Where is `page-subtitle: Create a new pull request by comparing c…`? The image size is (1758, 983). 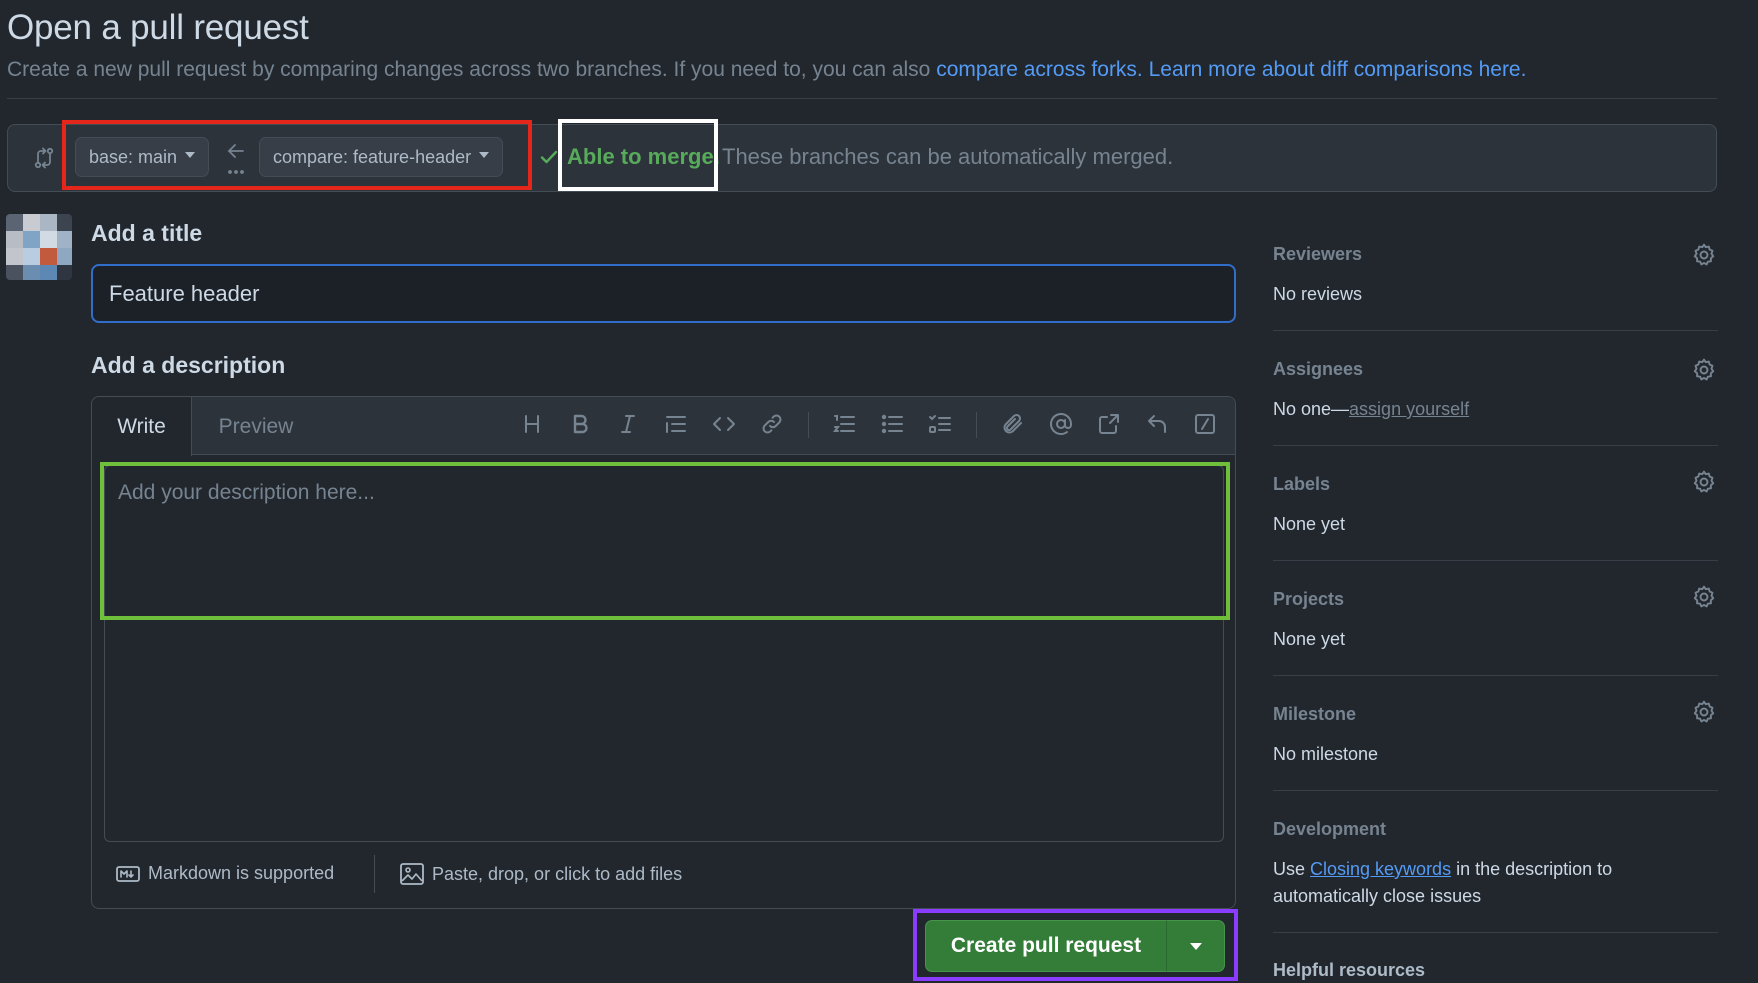
page-subtitle: Create a new pull request by comparing c… is located at coordinates (766, 70).